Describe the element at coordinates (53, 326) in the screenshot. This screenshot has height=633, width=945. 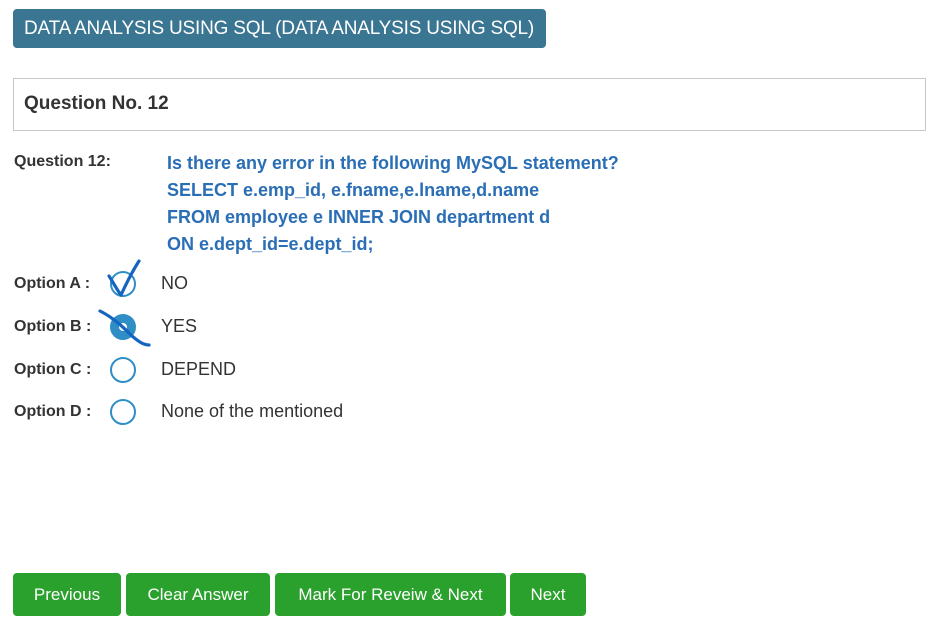
I see `option-b-label: Option B :` at that location.